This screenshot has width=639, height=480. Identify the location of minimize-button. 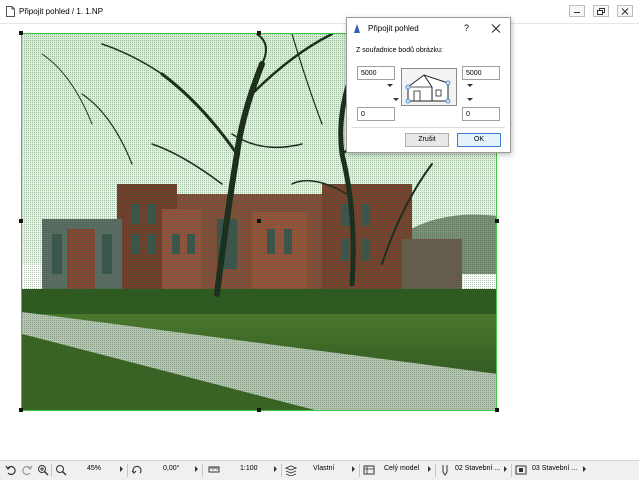
(577, 11).